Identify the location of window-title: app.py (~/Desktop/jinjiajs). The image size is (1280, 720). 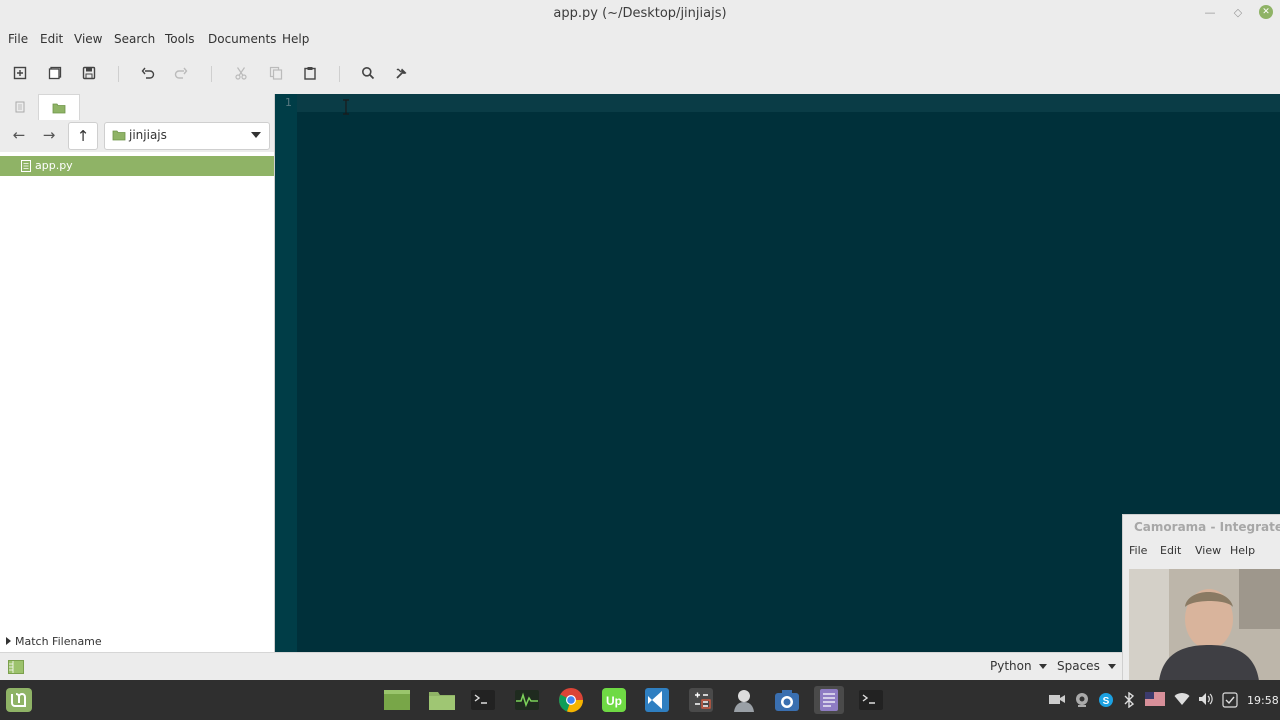
(640, 13).